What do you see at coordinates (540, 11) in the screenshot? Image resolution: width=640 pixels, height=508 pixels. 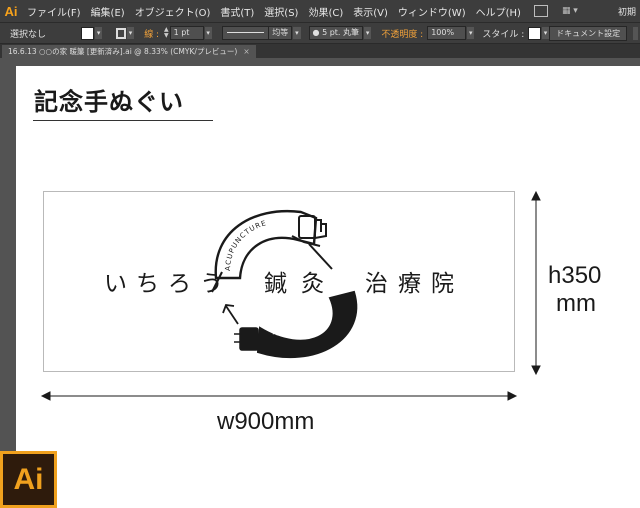 I see `bridge-icon` at bounding box center [540, 11].